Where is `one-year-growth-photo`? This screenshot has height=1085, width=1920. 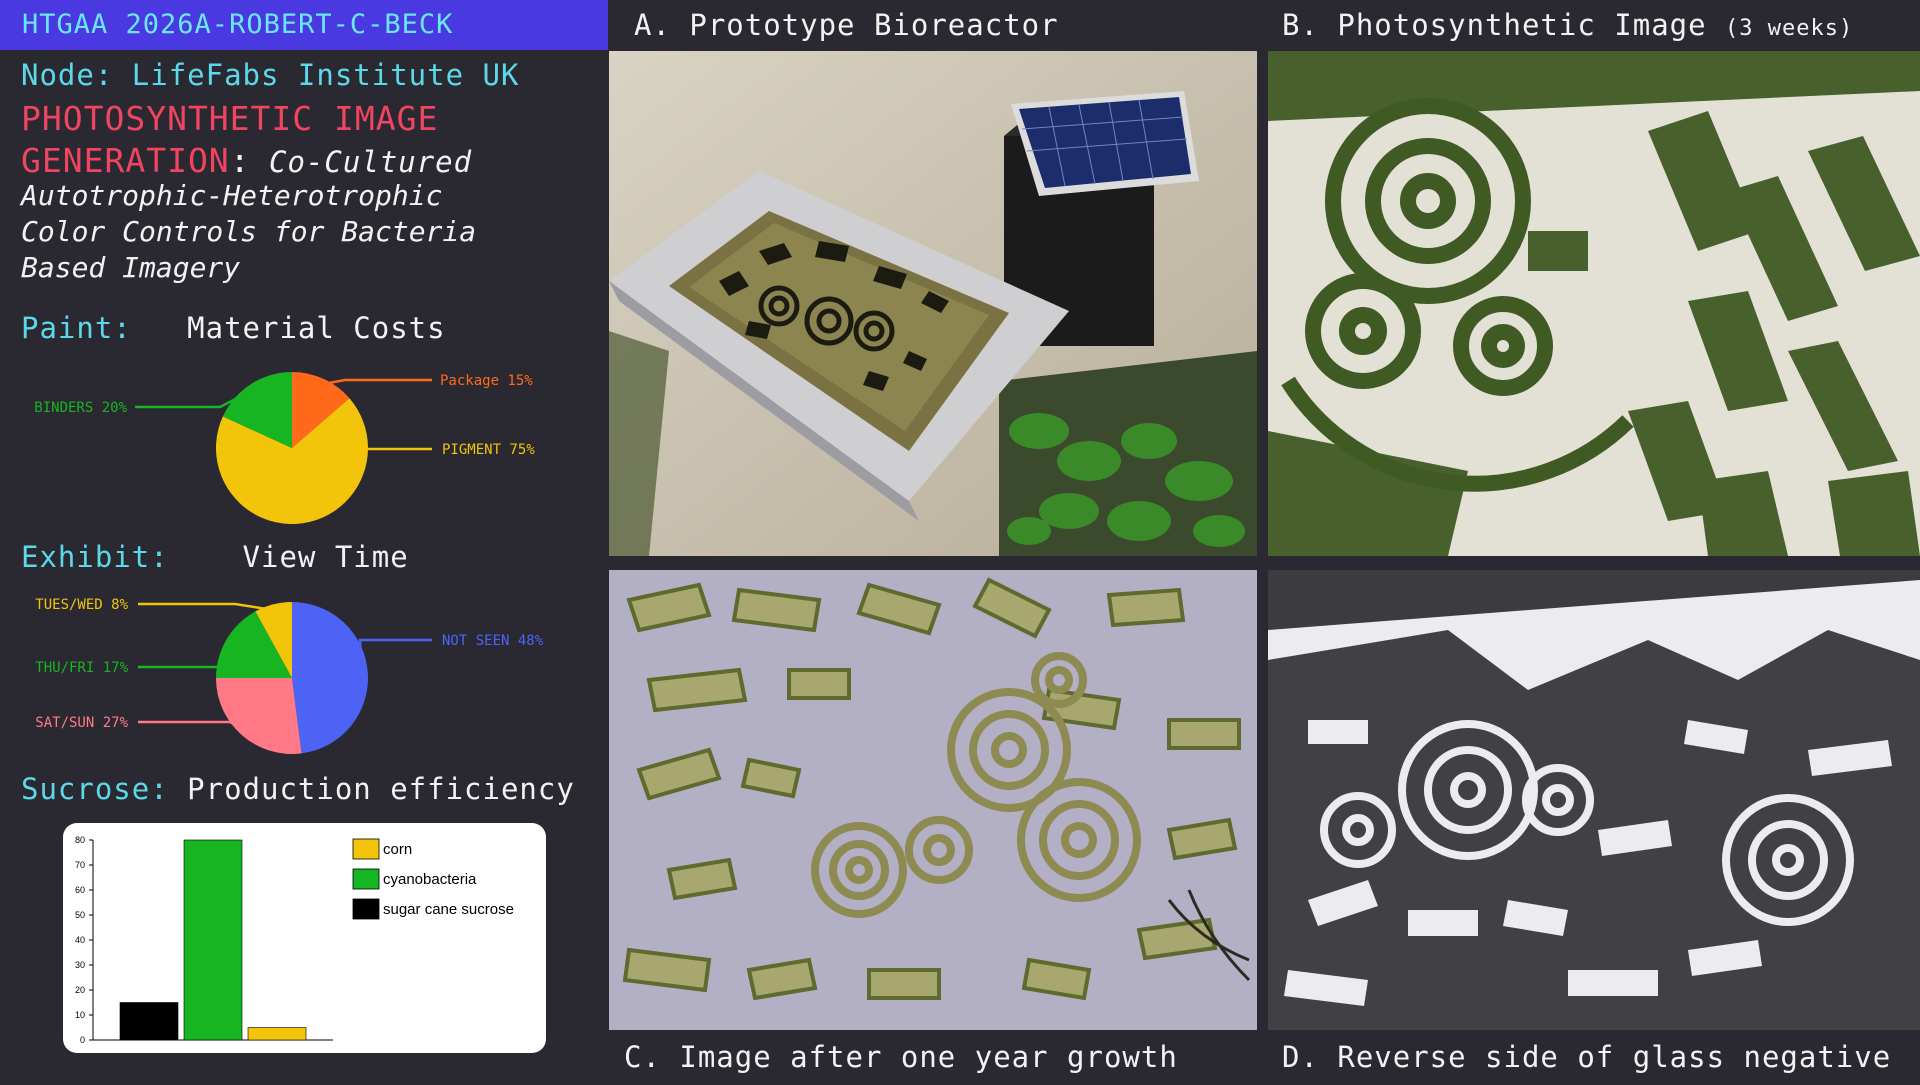 one-year-growth-photo is located at coordinates (933, 800).